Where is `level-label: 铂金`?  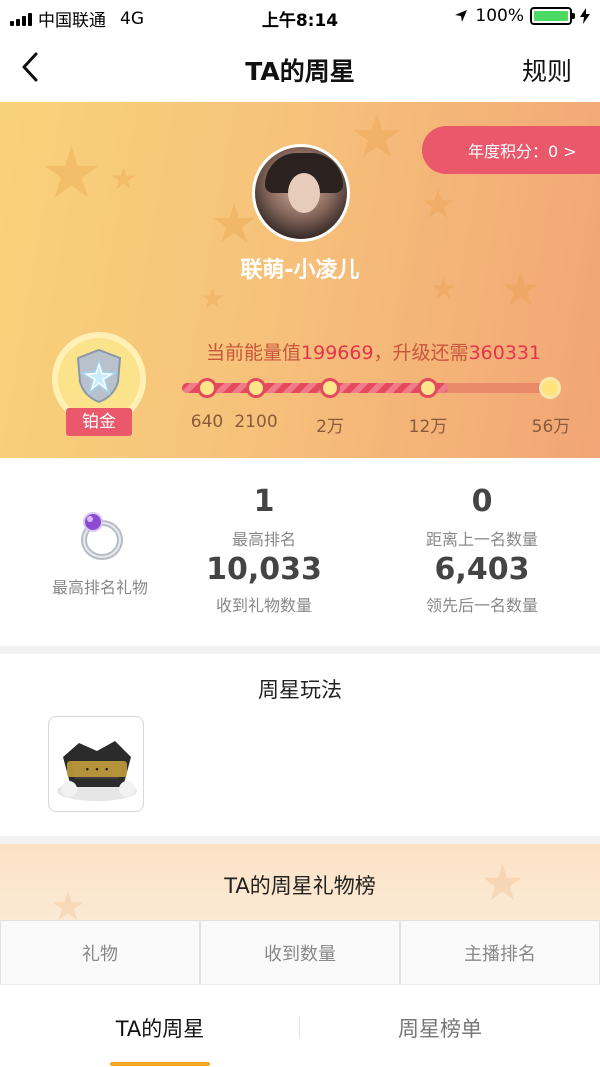
level-label: 铂金 is located at coordinates (99, 422).